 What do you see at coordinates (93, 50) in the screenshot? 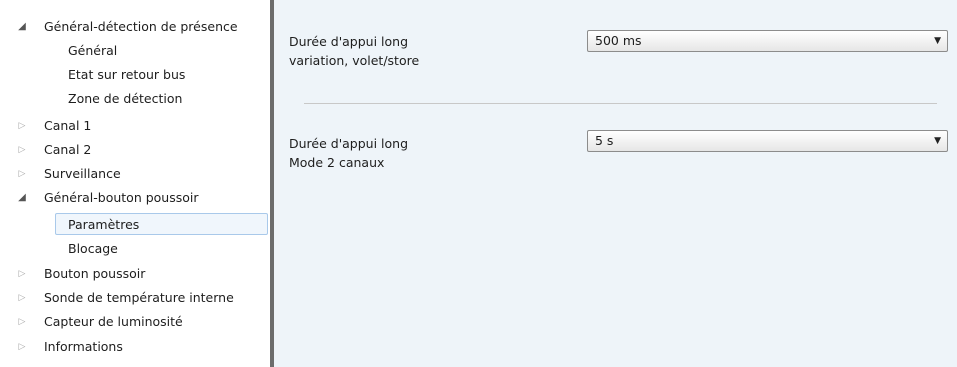
I see `tree-item-label: Général` at bounding box center [93, 50].